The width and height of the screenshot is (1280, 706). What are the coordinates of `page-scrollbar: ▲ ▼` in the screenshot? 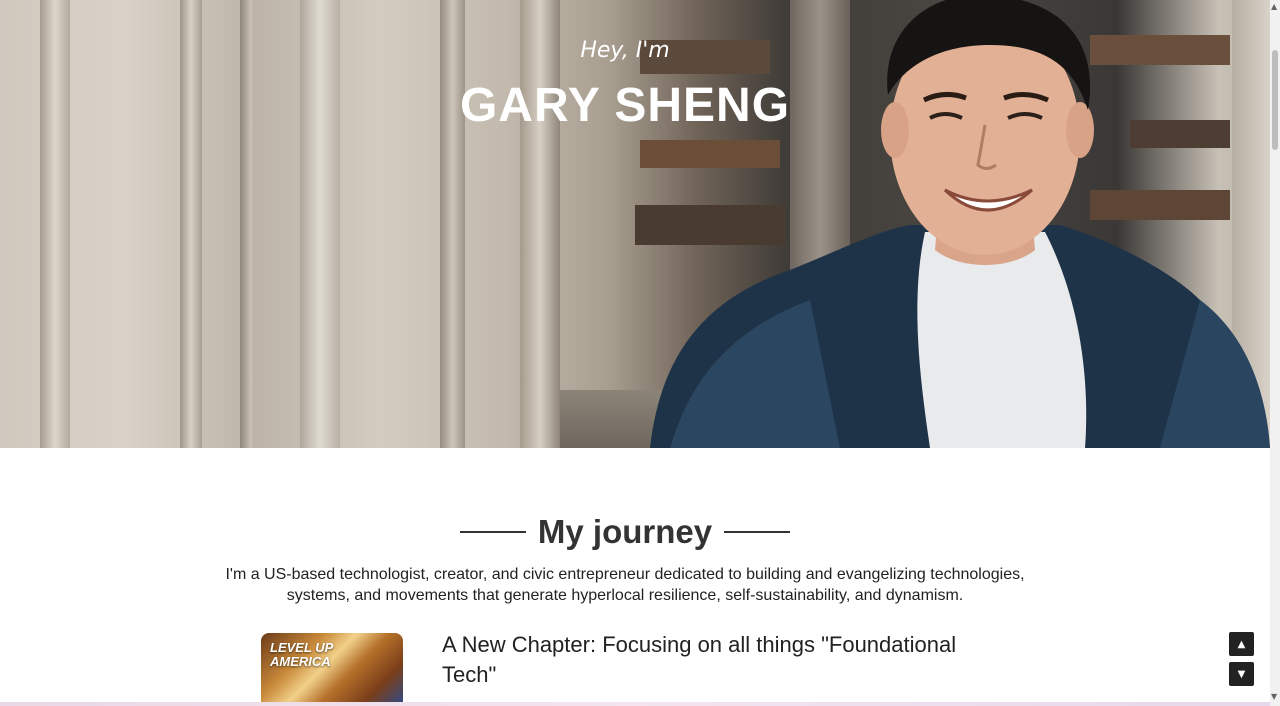 It's located at (1275, 353).